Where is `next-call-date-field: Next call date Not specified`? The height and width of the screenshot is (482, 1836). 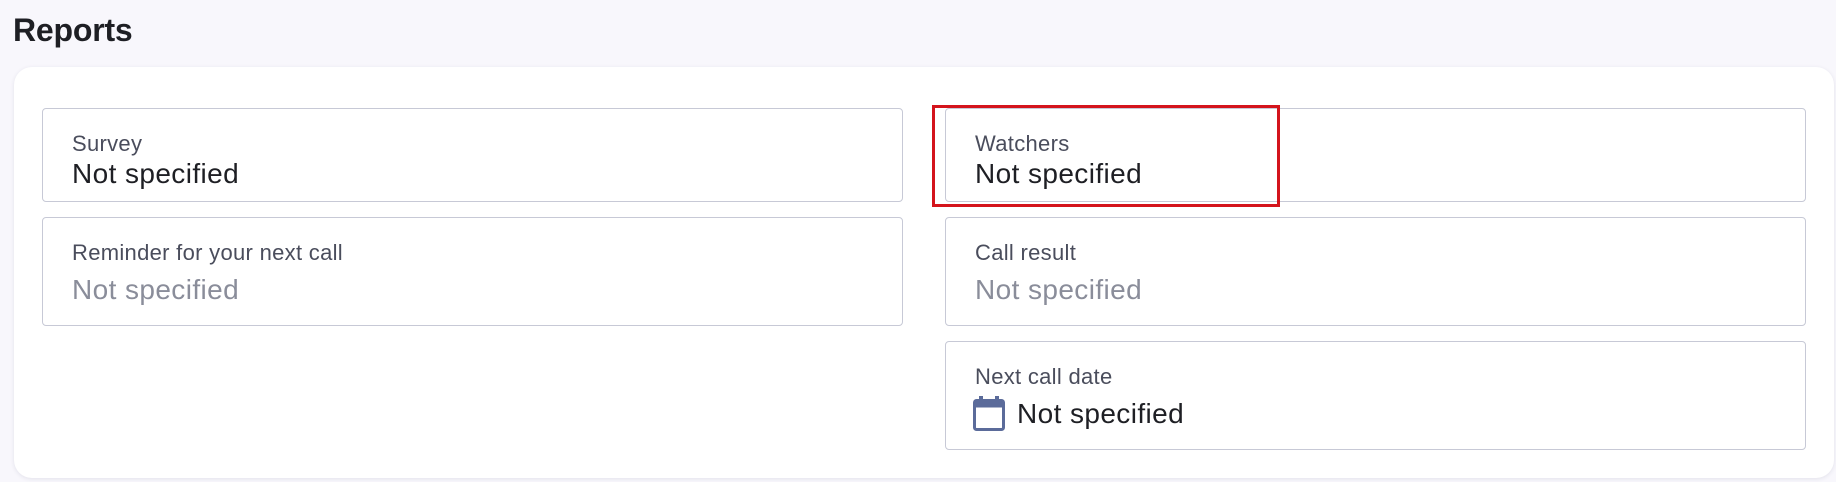
next-call-date-field: Next call date Not specified is located at coordinates (1375, 395).